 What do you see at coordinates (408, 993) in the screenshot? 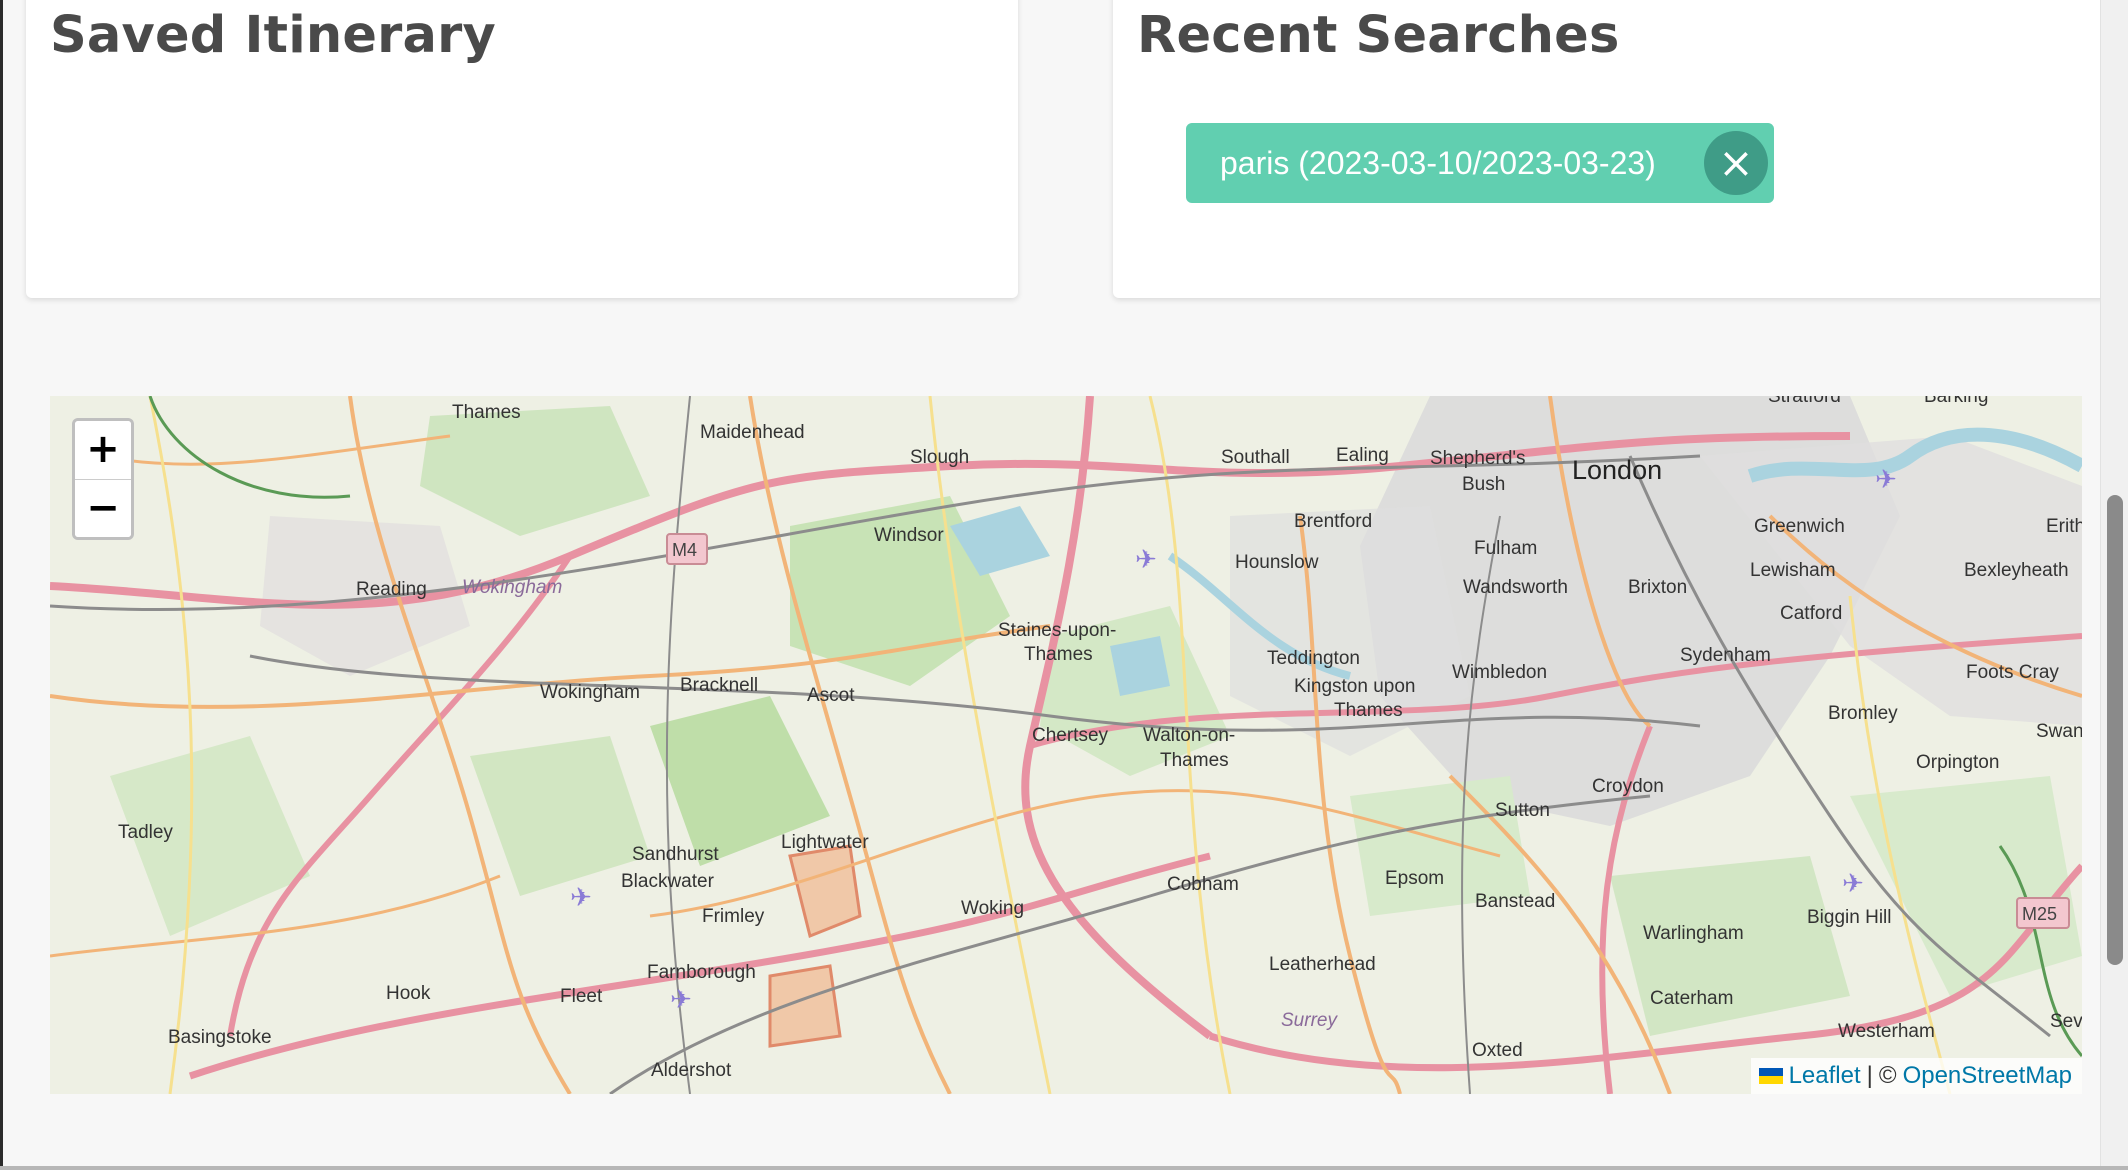
I see `svg-text: Hook` at bounding box center [408, 993].